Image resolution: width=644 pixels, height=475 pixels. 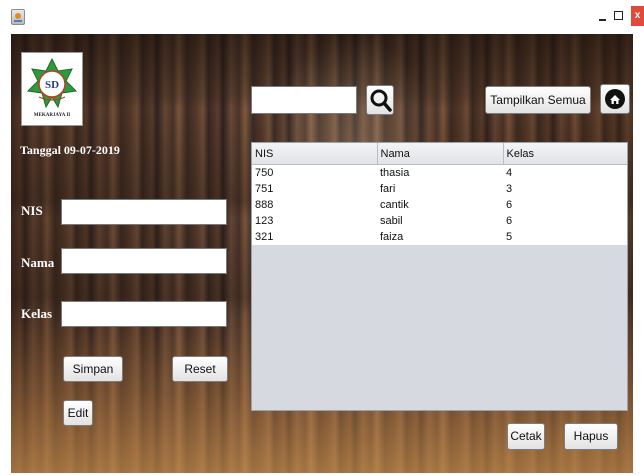 I want to click on nama-field, so click(x=144, y=261).